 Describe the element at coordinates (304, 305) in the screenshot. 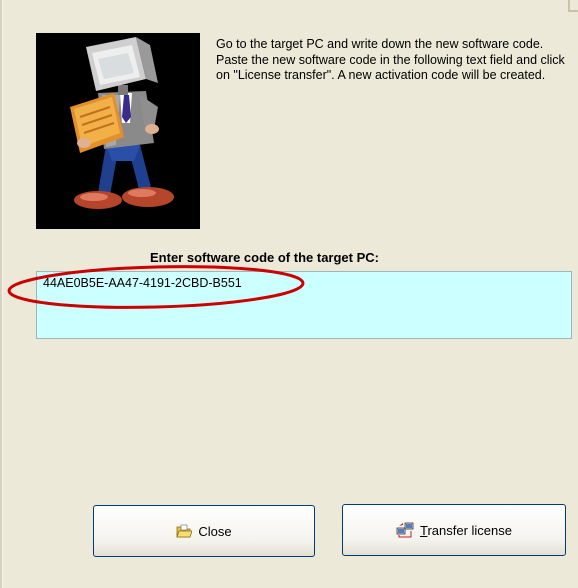

I see `software-code-input: 44AE0B5E-AA47-4191-2CBD-B551` at that location.